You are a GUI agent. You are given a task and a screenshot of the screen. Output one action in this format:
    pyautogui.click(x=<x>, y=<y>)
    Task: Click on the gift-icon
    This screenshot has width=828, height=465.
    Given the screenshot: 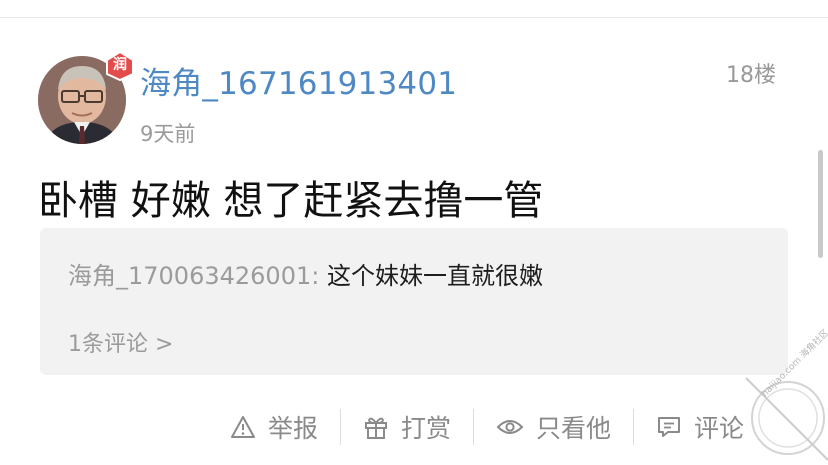 What is the action you would take?
    pyautogui.click(x=376, y=428)
    